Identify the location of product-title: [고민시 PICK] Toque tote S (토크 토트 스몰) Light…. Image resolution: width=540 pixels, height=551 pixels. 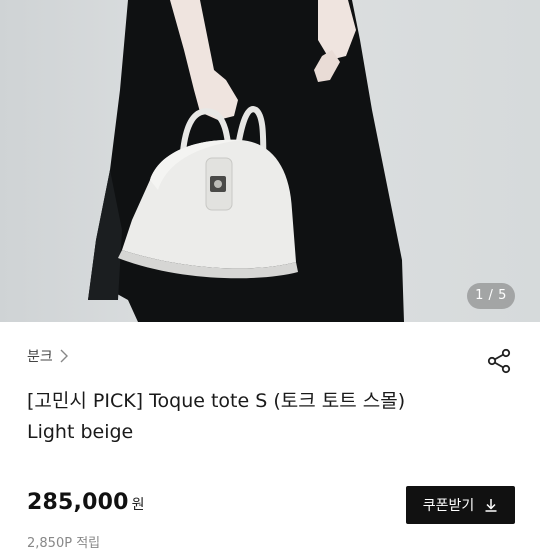
(272, 417).